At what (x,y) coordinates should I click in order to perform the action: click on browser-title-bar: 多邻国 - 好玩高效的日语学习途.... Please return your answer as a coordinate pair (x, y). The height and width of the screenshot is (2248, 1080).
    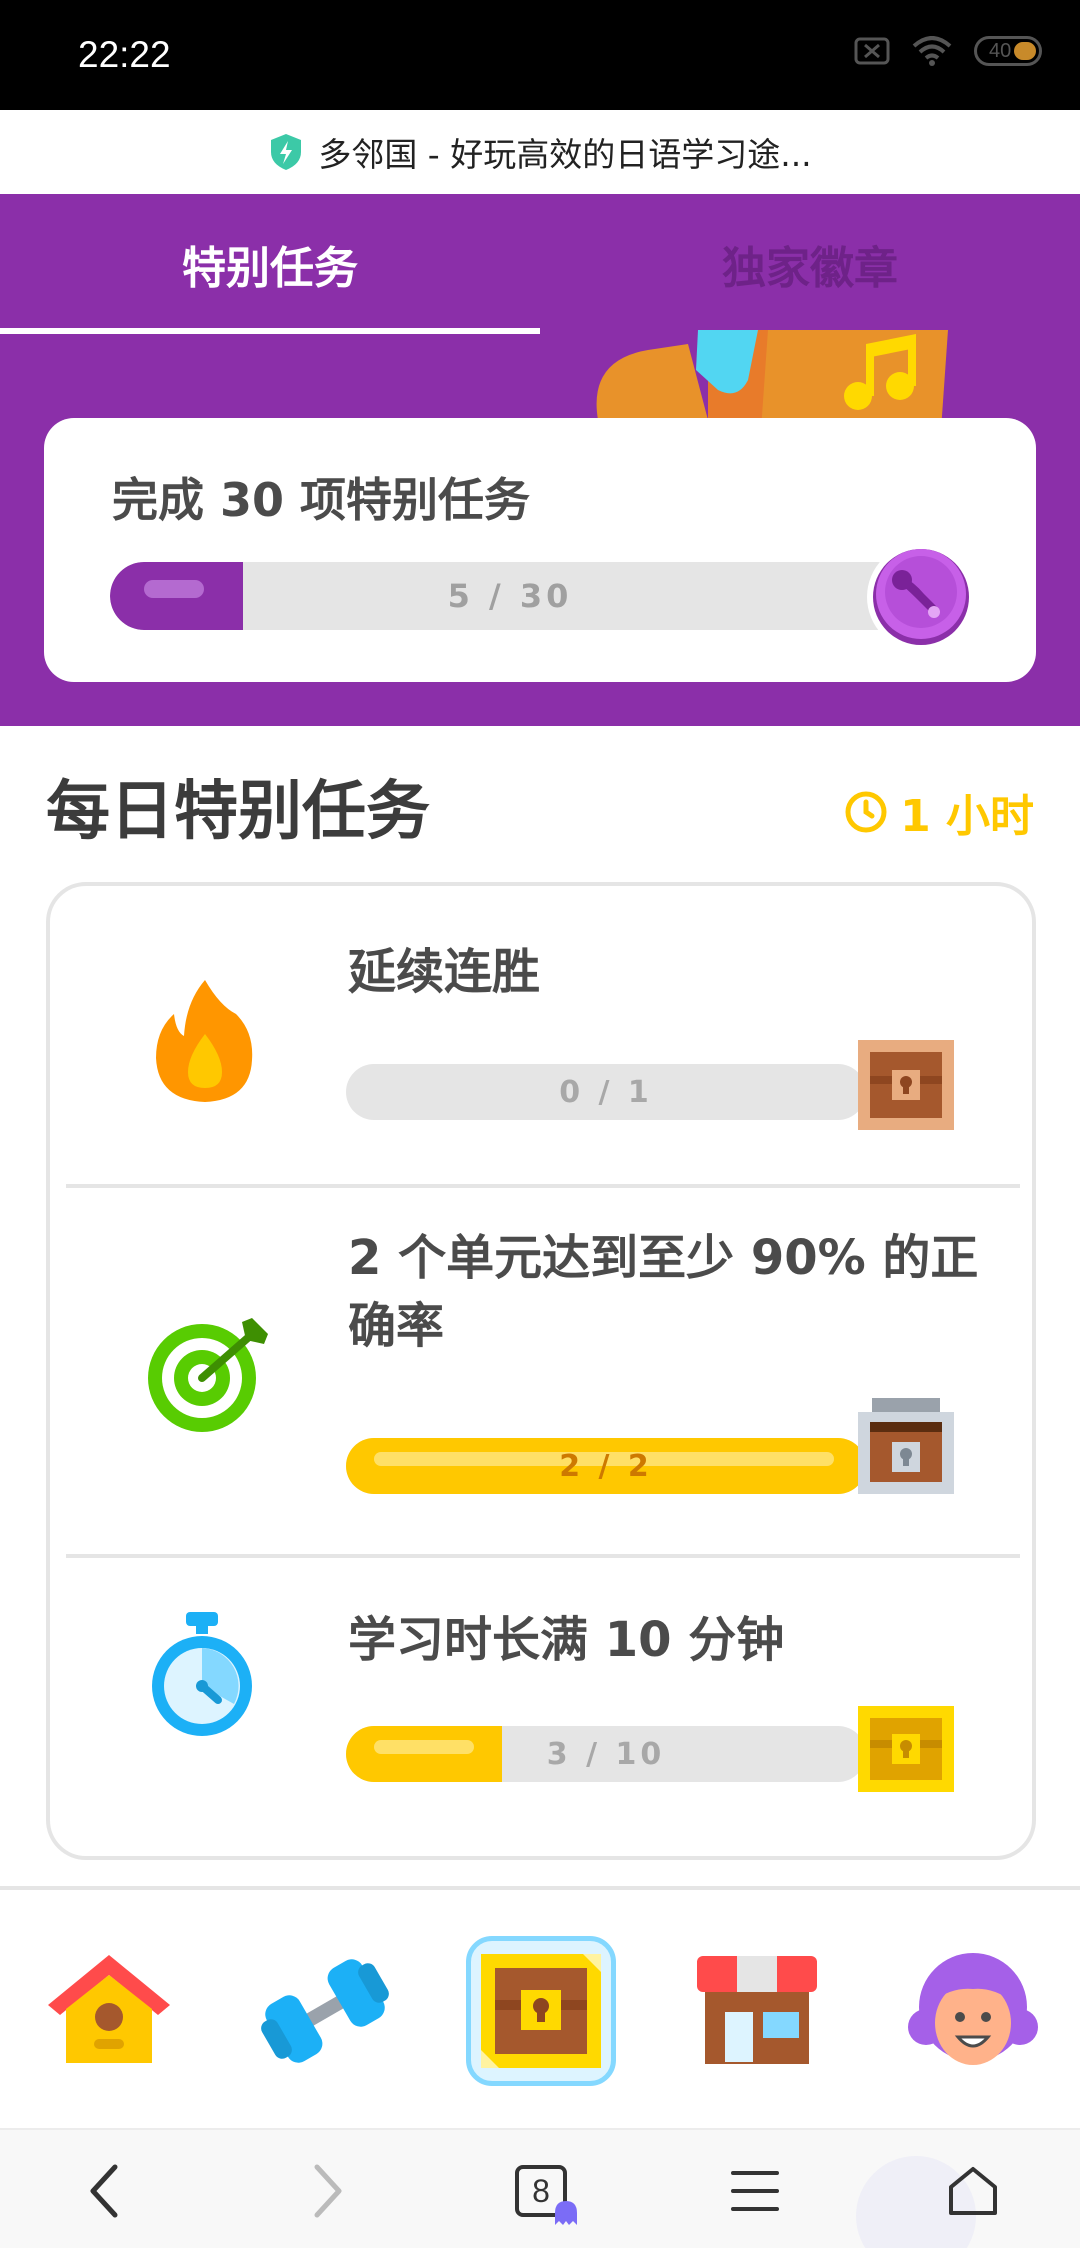
    Looking at the image, I should click on (540, 152).